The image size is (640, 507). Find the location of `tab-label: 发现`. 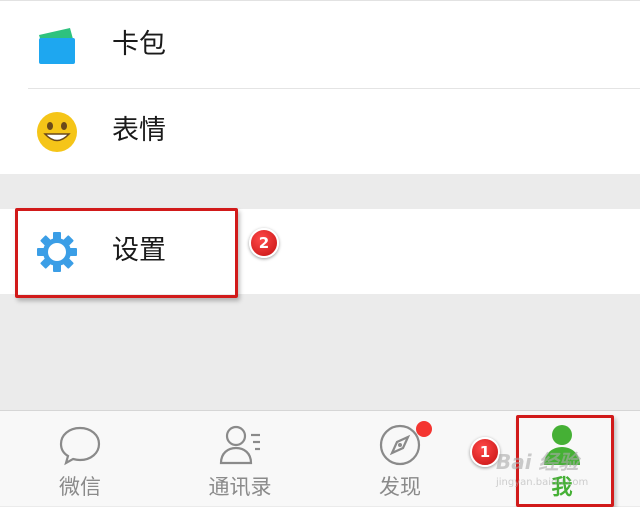

tab-label: 发现 is located at coordinates (400, 487).